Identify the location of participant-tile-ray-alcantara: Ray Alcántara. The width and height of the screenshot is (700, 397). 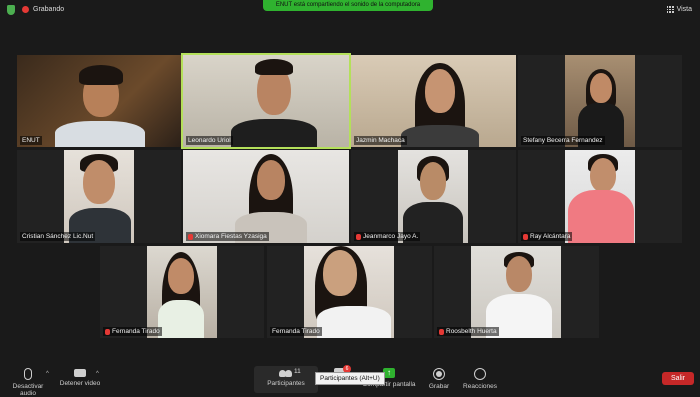
(600, 196).